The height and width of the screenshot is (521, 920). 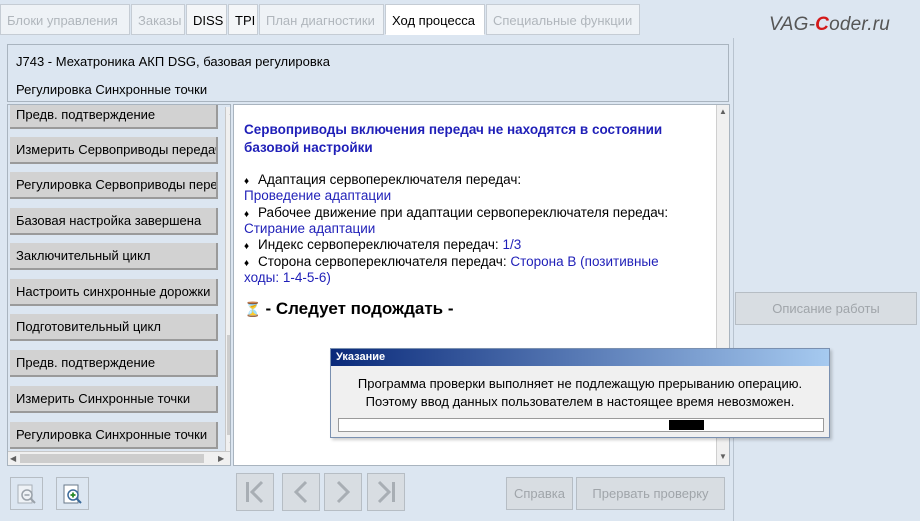 I want to click on next-page-button, so click(x=343, y=492).